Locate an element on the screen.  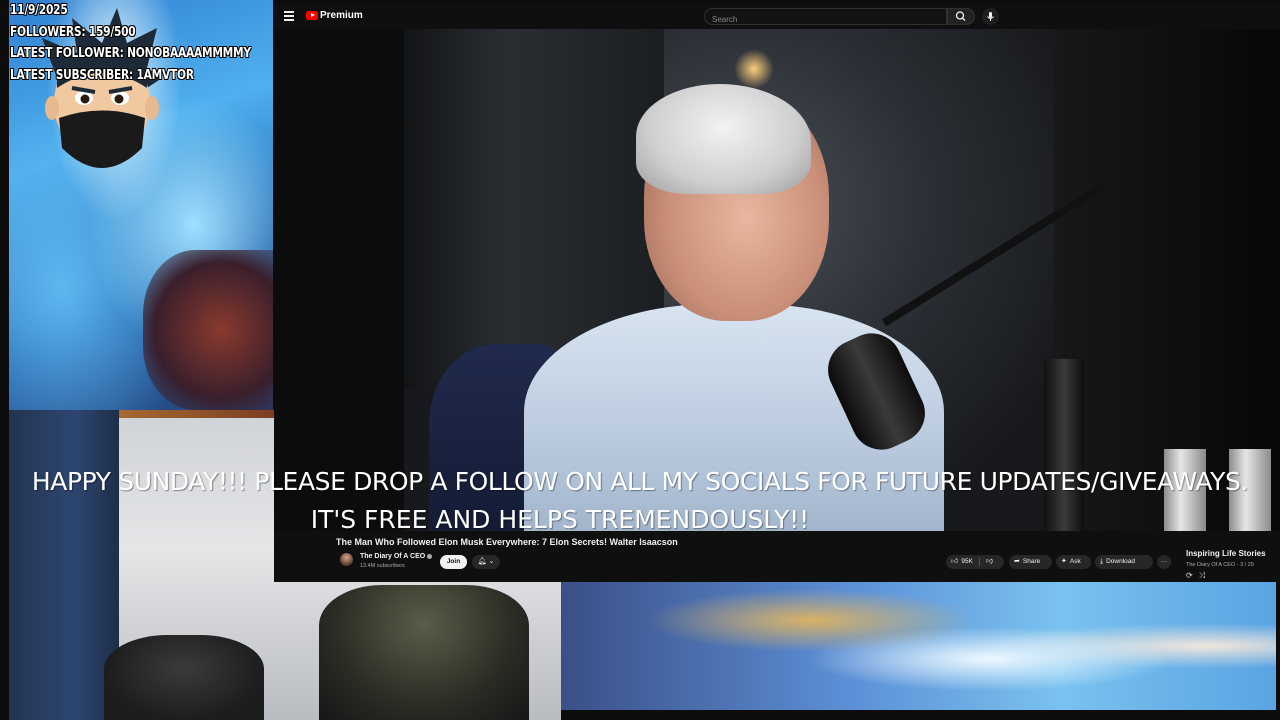
channel-avatar is located at coordinates (346, 559).